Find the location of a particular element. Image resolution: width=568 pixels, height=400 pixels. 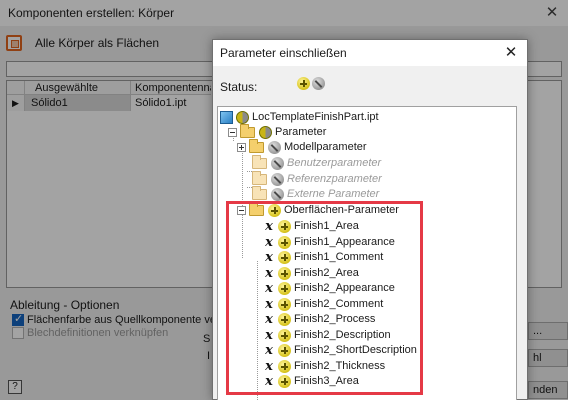

list-item: x Finish2_Description is located at coordinates (327, 335).